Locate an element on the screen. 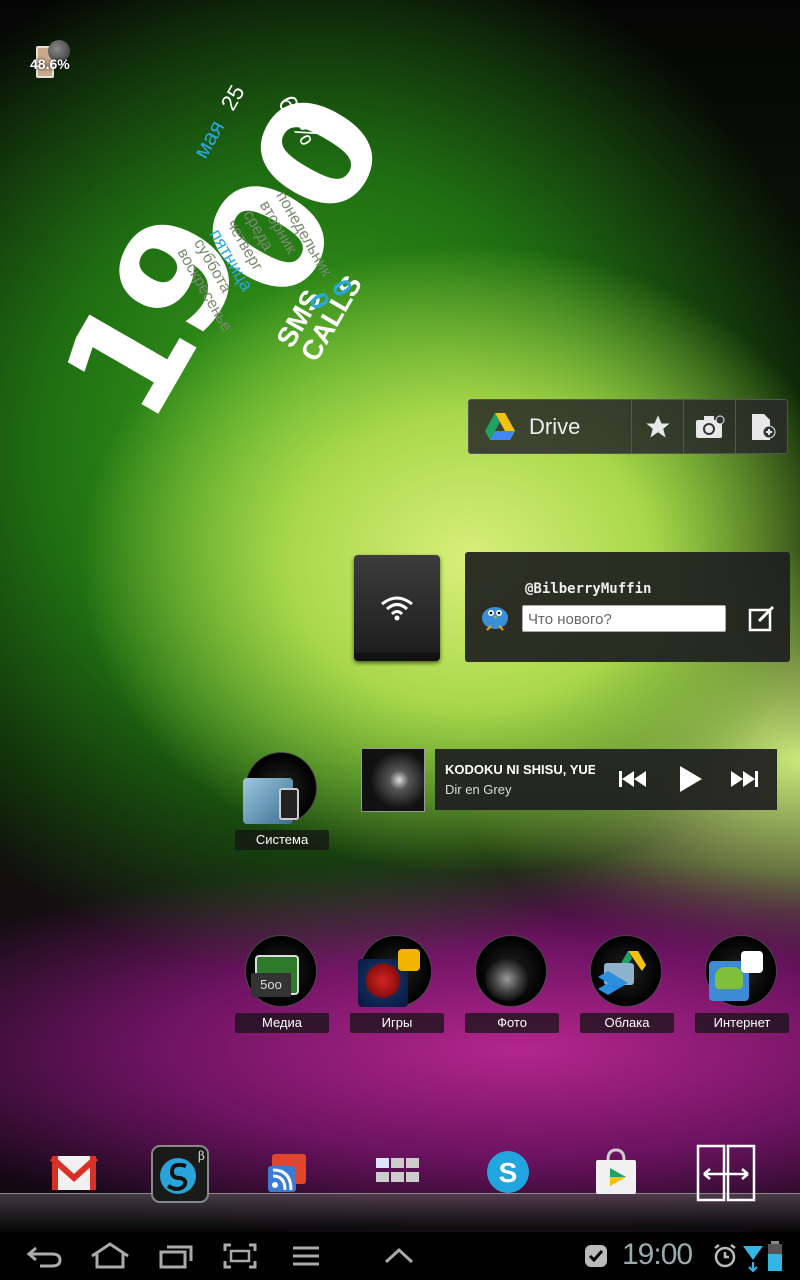 The width and height of the screenshot is (800, 1280). back-icon is located at coordinates (45, 1256).